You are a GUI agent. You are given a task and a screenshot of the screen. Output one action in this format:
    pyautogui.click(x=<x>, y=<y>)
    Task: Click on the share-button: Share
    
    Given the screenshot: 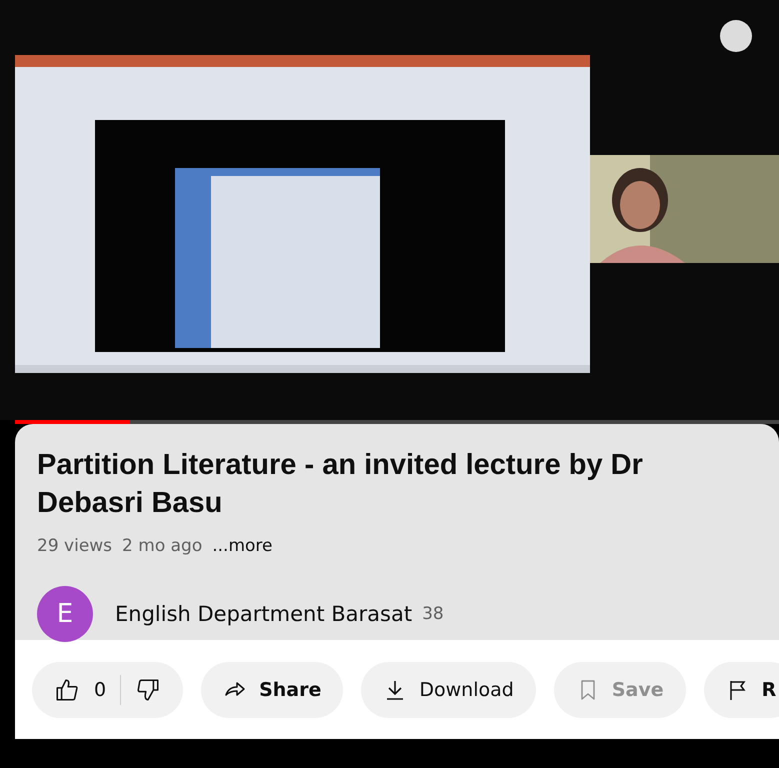 What is the action you would take?
    pyautogui.click(x=272, y=690)
    